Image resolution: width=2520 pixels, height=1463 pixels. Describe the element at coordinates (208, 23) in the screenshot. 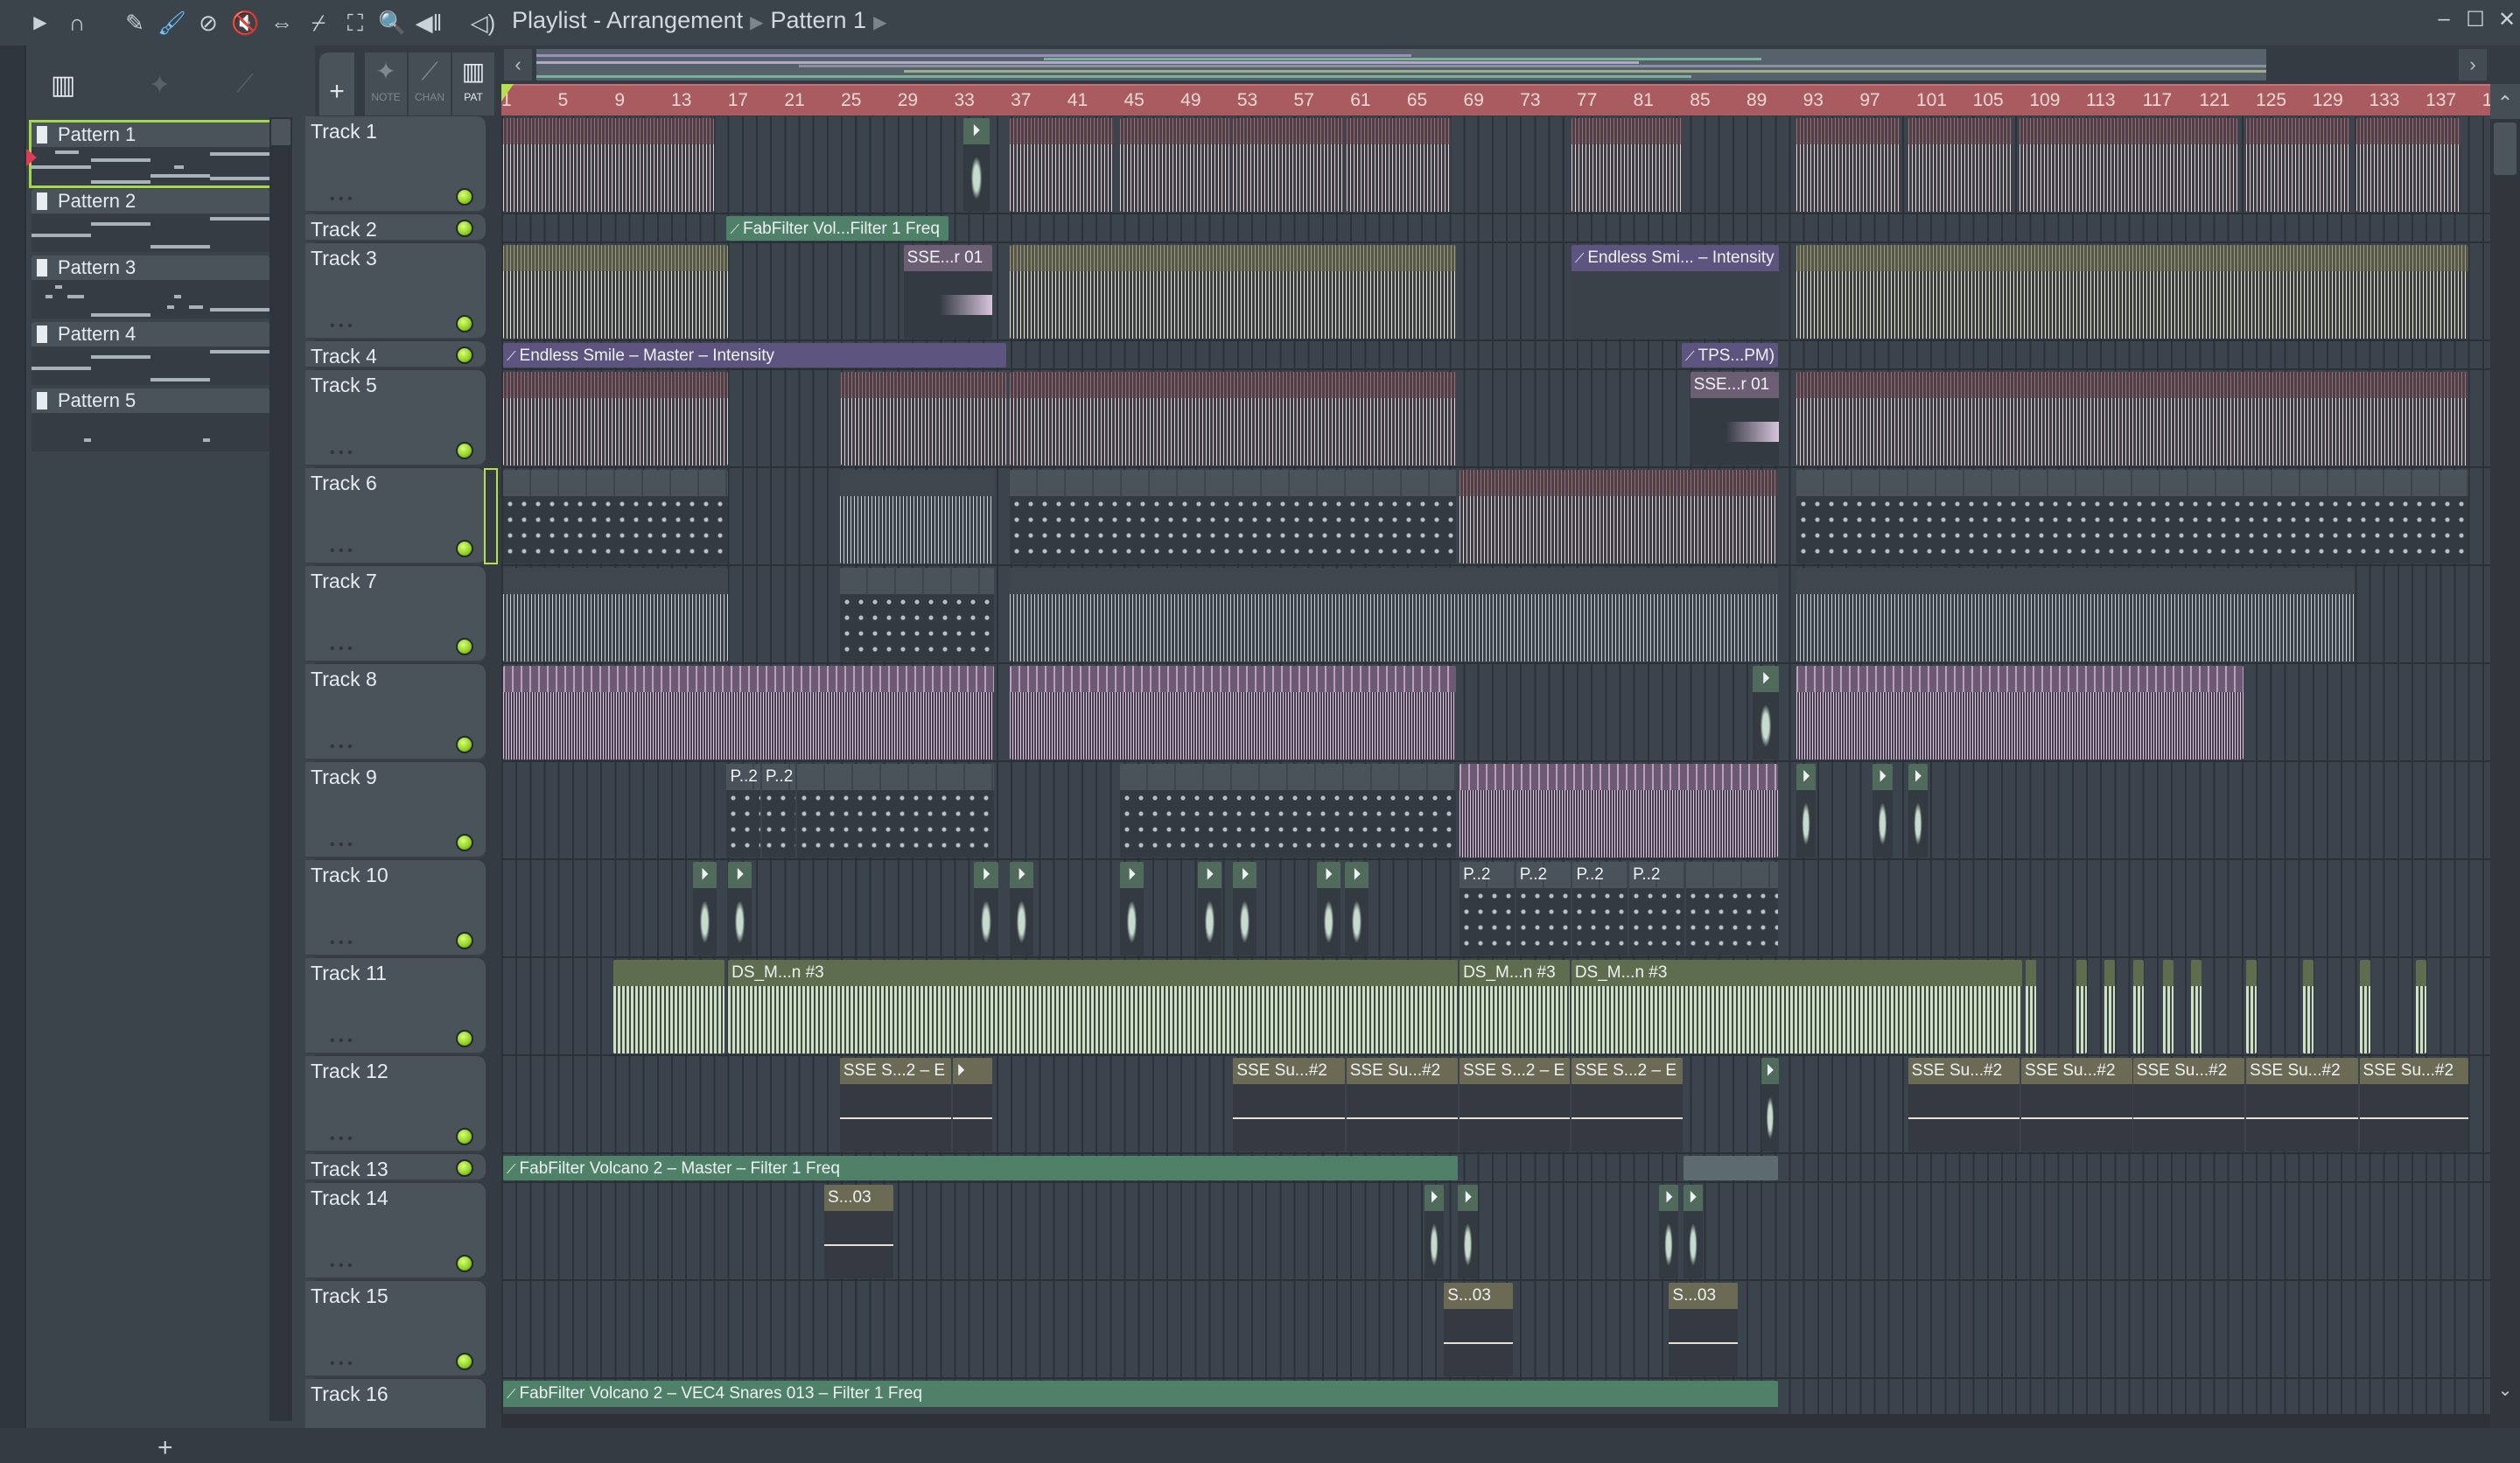

I see `delete-icon: ⊘` at that location.